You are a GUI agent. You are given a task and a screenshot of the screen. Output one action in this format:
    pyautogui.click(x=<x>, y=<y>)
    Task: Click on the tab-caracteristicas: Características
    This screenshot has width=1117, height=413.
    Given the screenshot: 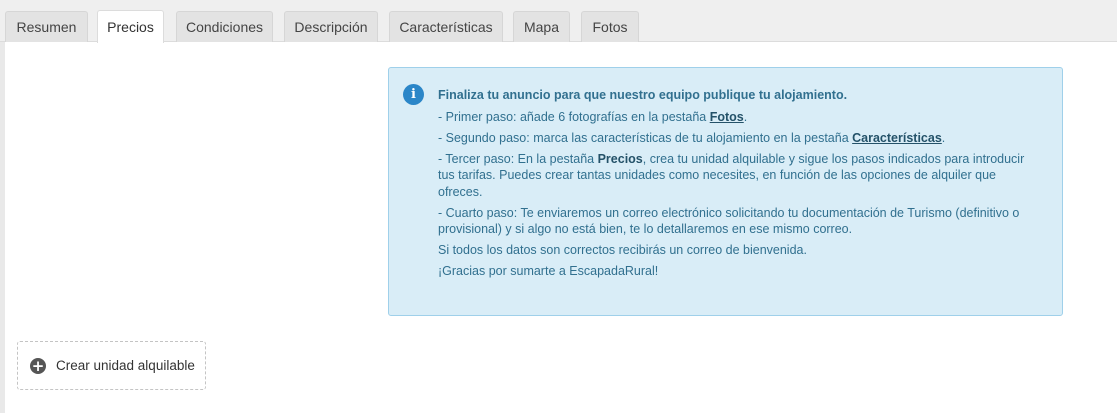 What is the action you would take?
    pyautogui.click(x=446, y=26)
    